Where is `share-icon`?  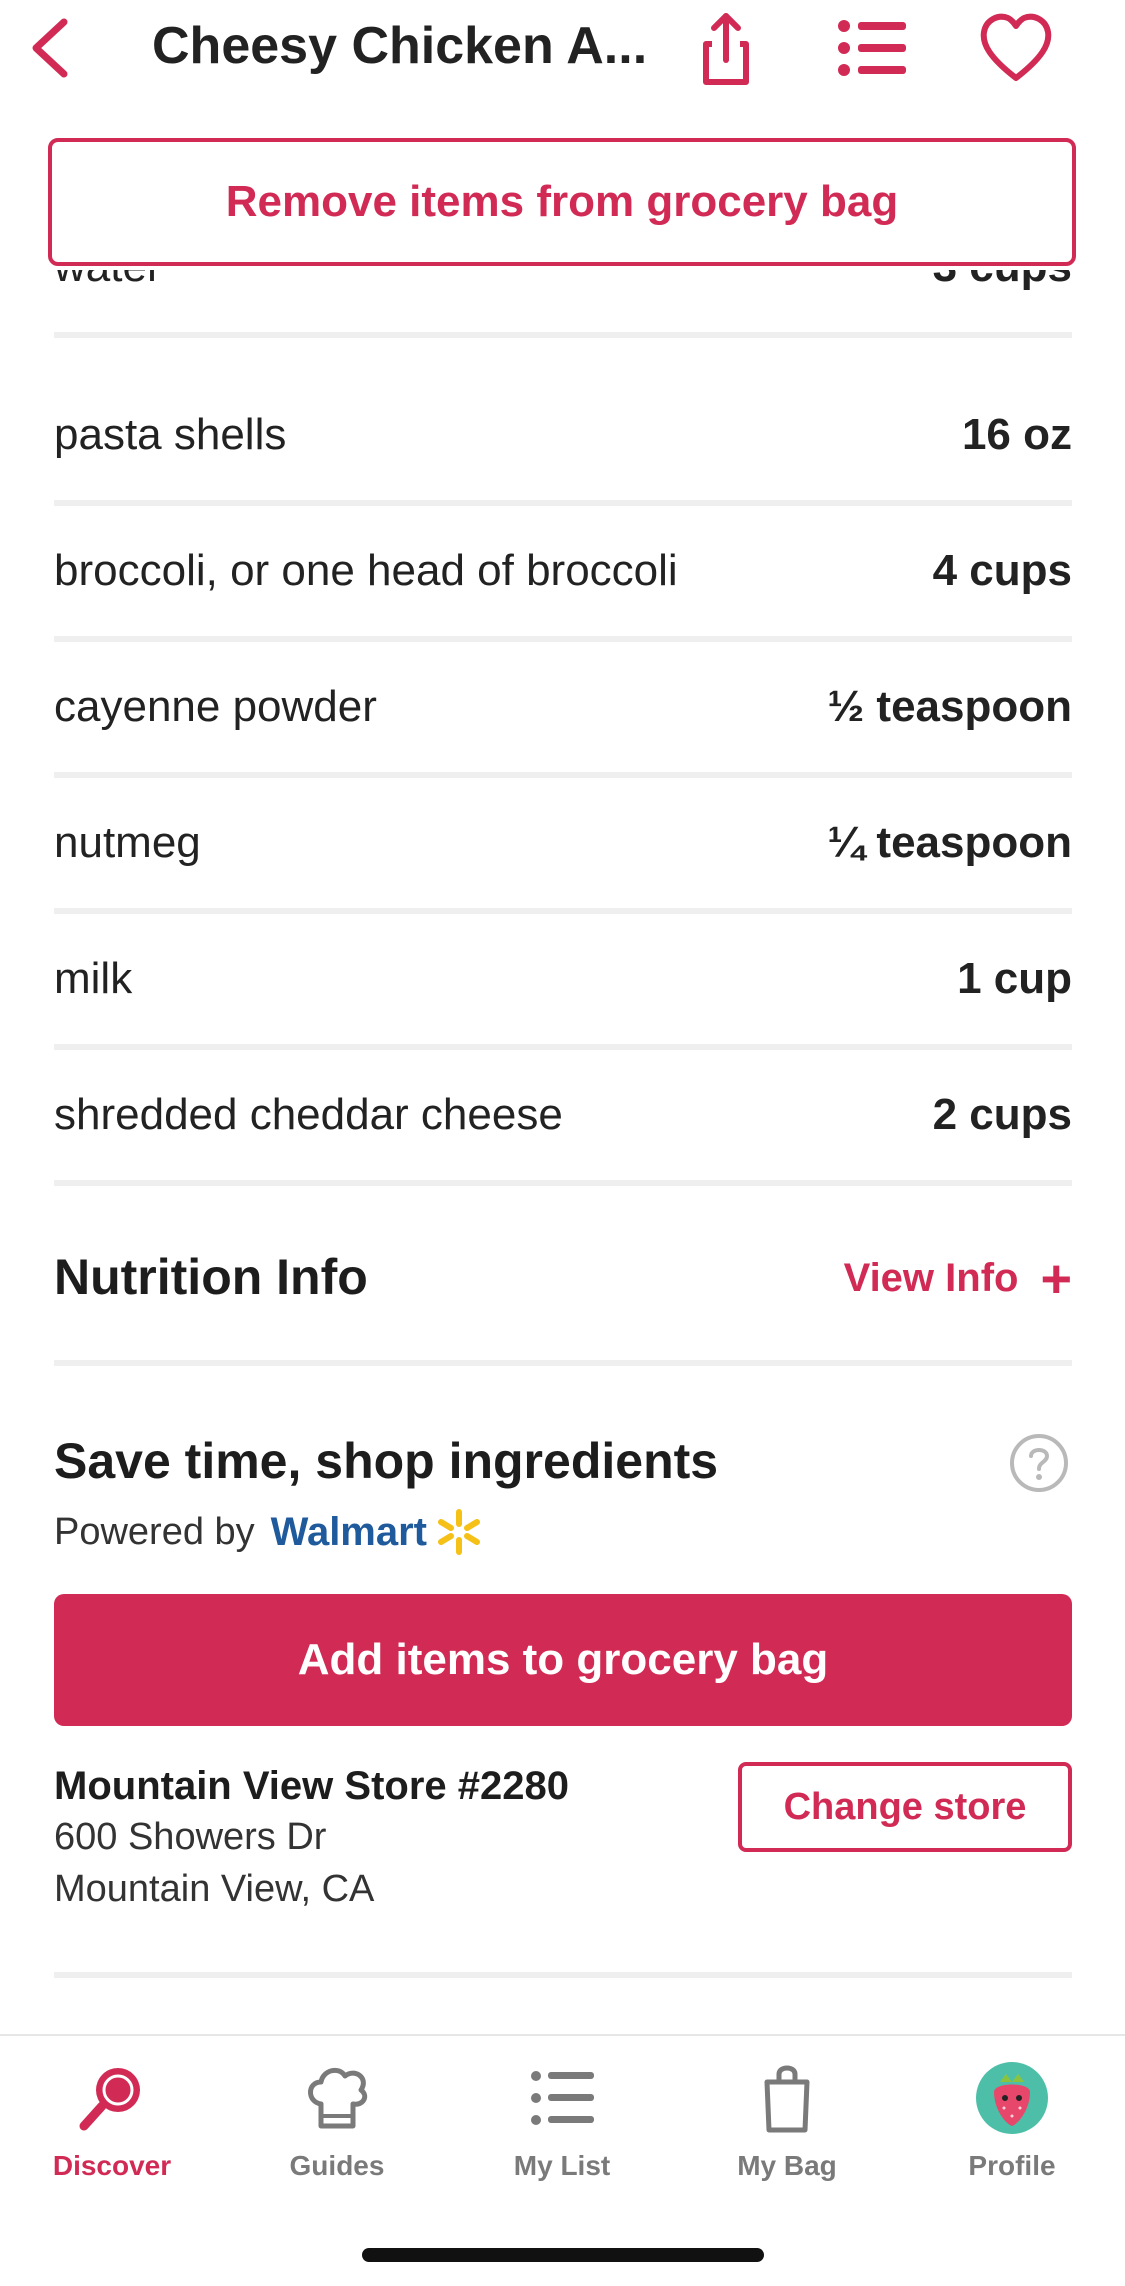
share-icon is located at coordinates (726, 49).